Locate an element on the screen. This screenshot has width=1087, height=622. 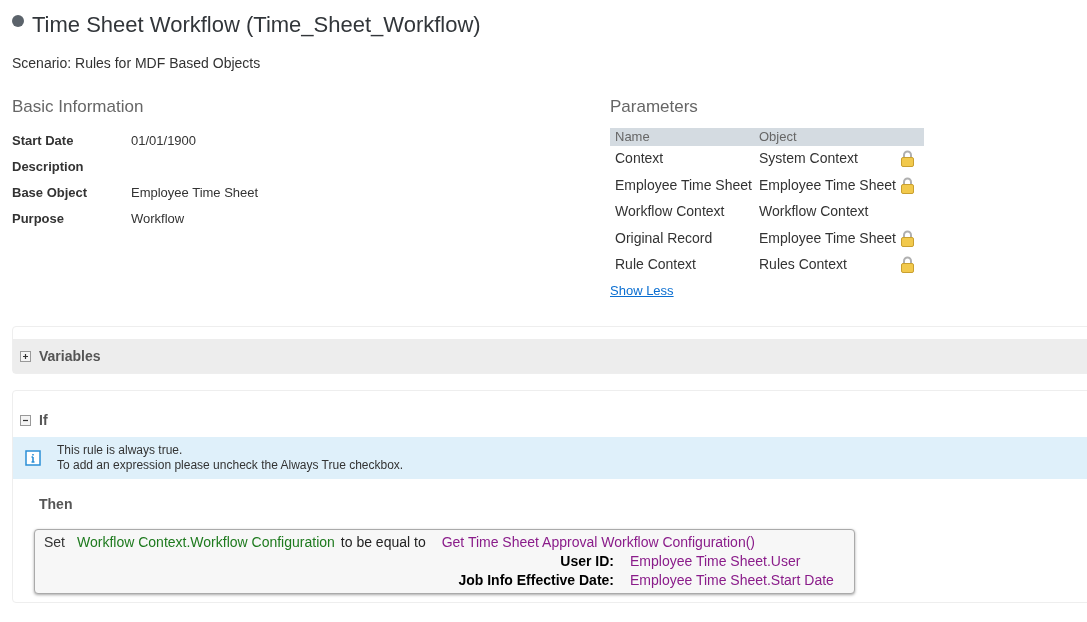
panel-title: If is located at coordinates (43, 420).